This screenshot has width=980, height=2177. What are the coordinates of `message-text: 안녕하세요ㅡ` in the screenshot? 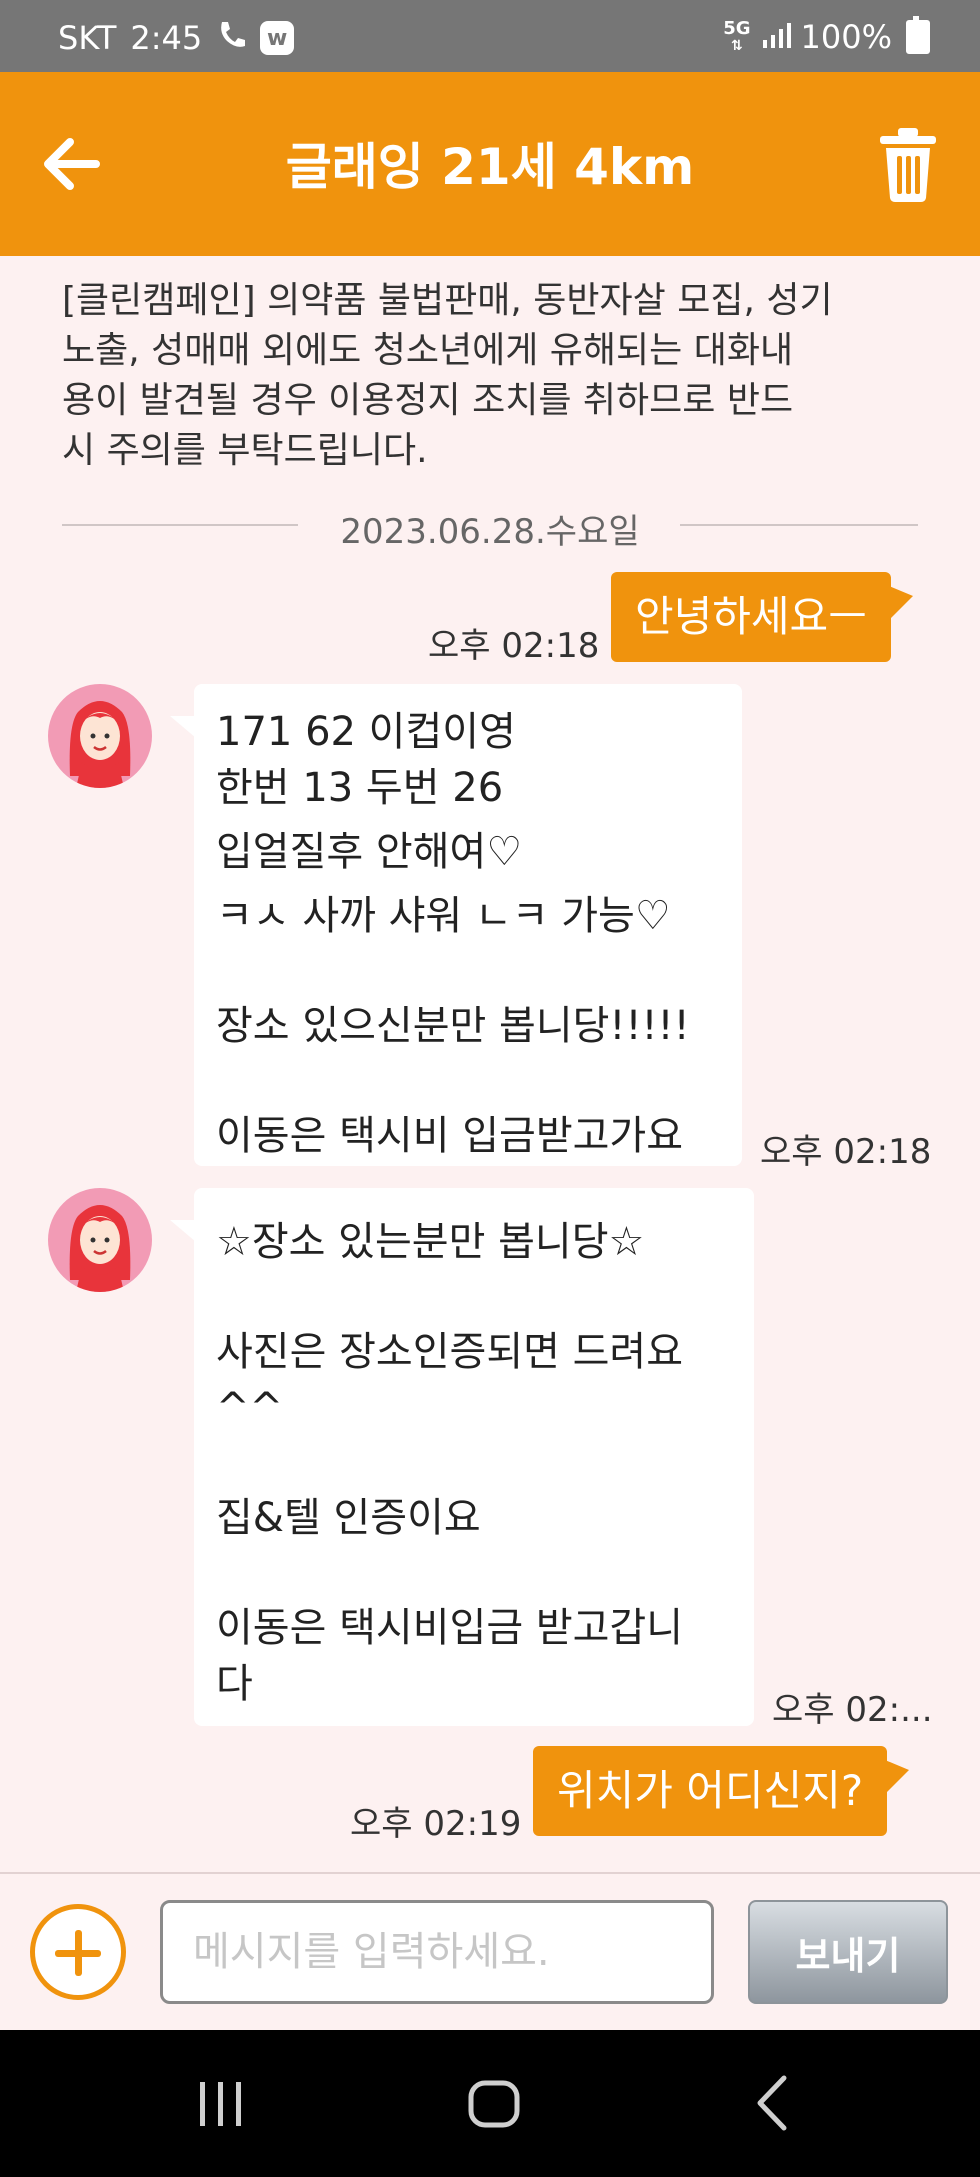 It's located at (751, 616).